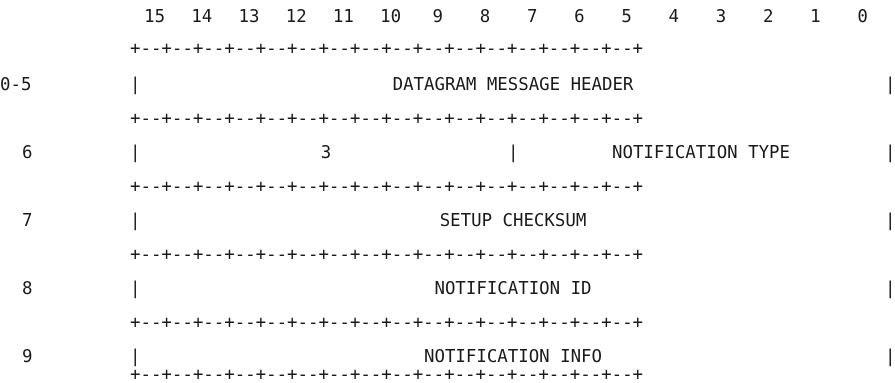 The height and width of the screenshot is (383, 895). Describe the element at coordinates (390, 17) in the screenshot. I see `bit-position-label: 10` at that location.